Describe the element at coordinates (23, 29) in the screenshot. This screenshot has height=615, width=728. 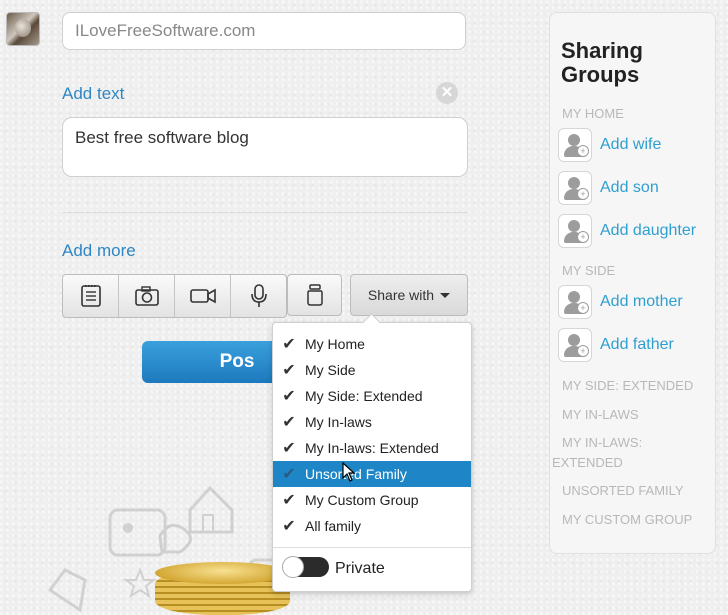
I see `user-avatar` at that location.